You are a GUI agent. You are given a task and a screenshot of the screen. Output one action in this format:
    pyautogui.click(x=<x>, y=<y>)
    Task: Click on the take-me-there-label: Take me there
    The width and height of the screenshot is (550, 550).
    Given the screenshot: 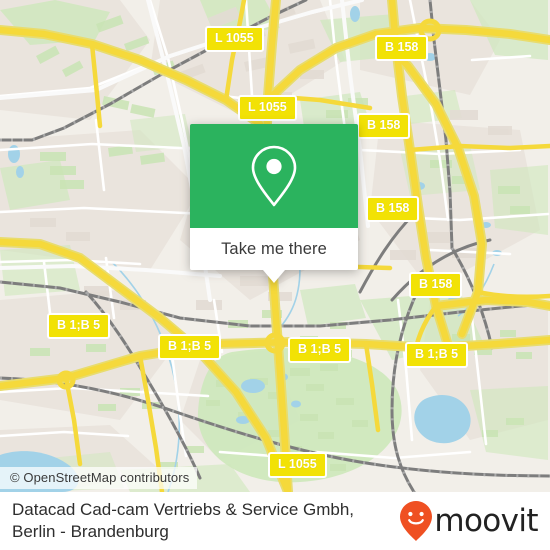 What is the action you would take?
    pyautogui.click(x=274, y=248)
    